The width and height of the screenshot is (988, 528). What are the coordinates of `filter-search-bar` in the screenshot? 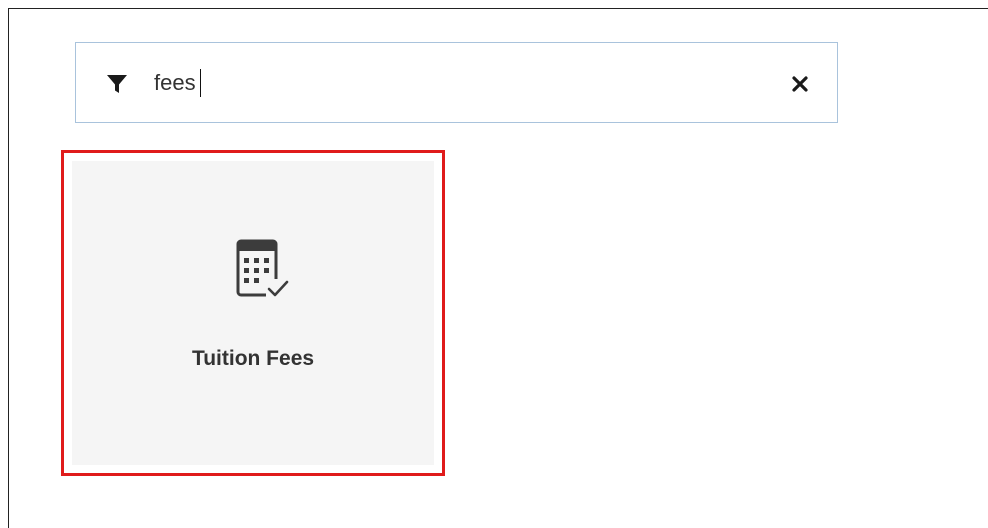 It's located at (456, 82).